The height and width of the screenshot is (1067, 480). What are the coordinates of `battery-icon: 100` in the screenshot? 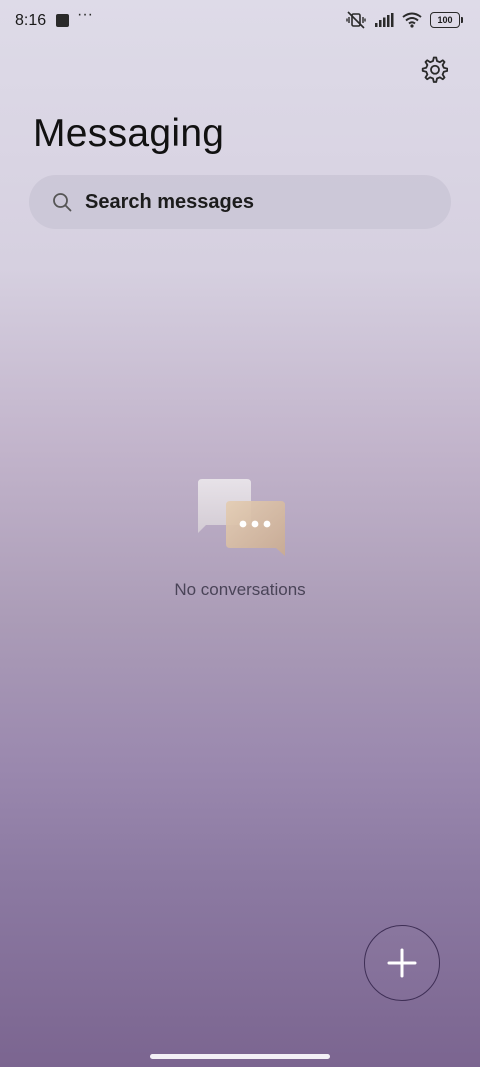 It's located at (446, 20).